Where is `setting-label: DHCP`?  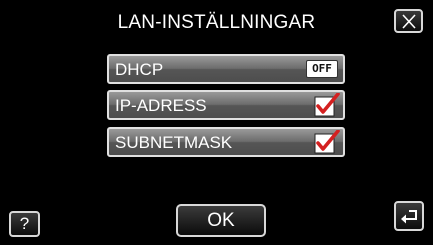
setting-label: DHCP is located at coordinates (139, 69).